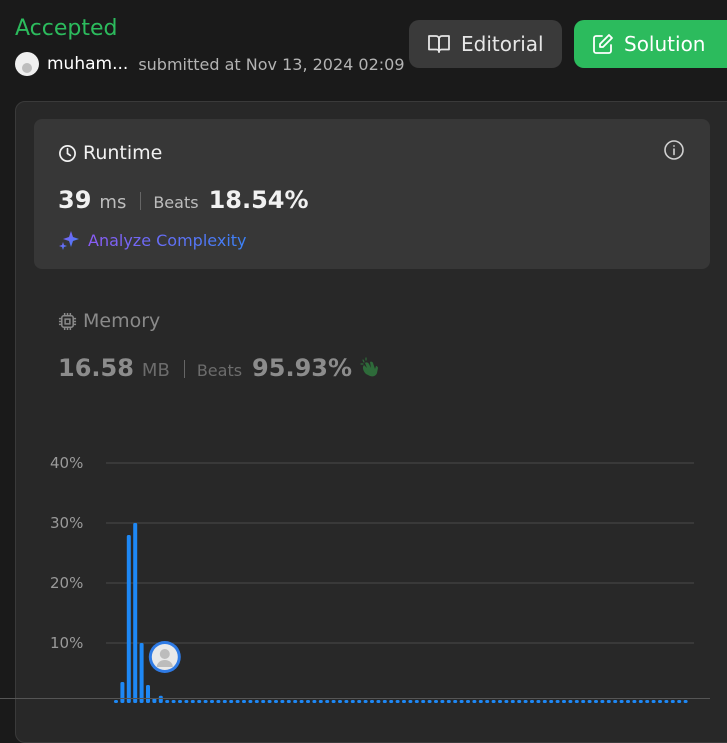 The height and width of the screenshot is (743, 727). What do you see at coordinates (164, 657) in the screenshot?
I see `user-position-marker` at bounding box center [164, 657].